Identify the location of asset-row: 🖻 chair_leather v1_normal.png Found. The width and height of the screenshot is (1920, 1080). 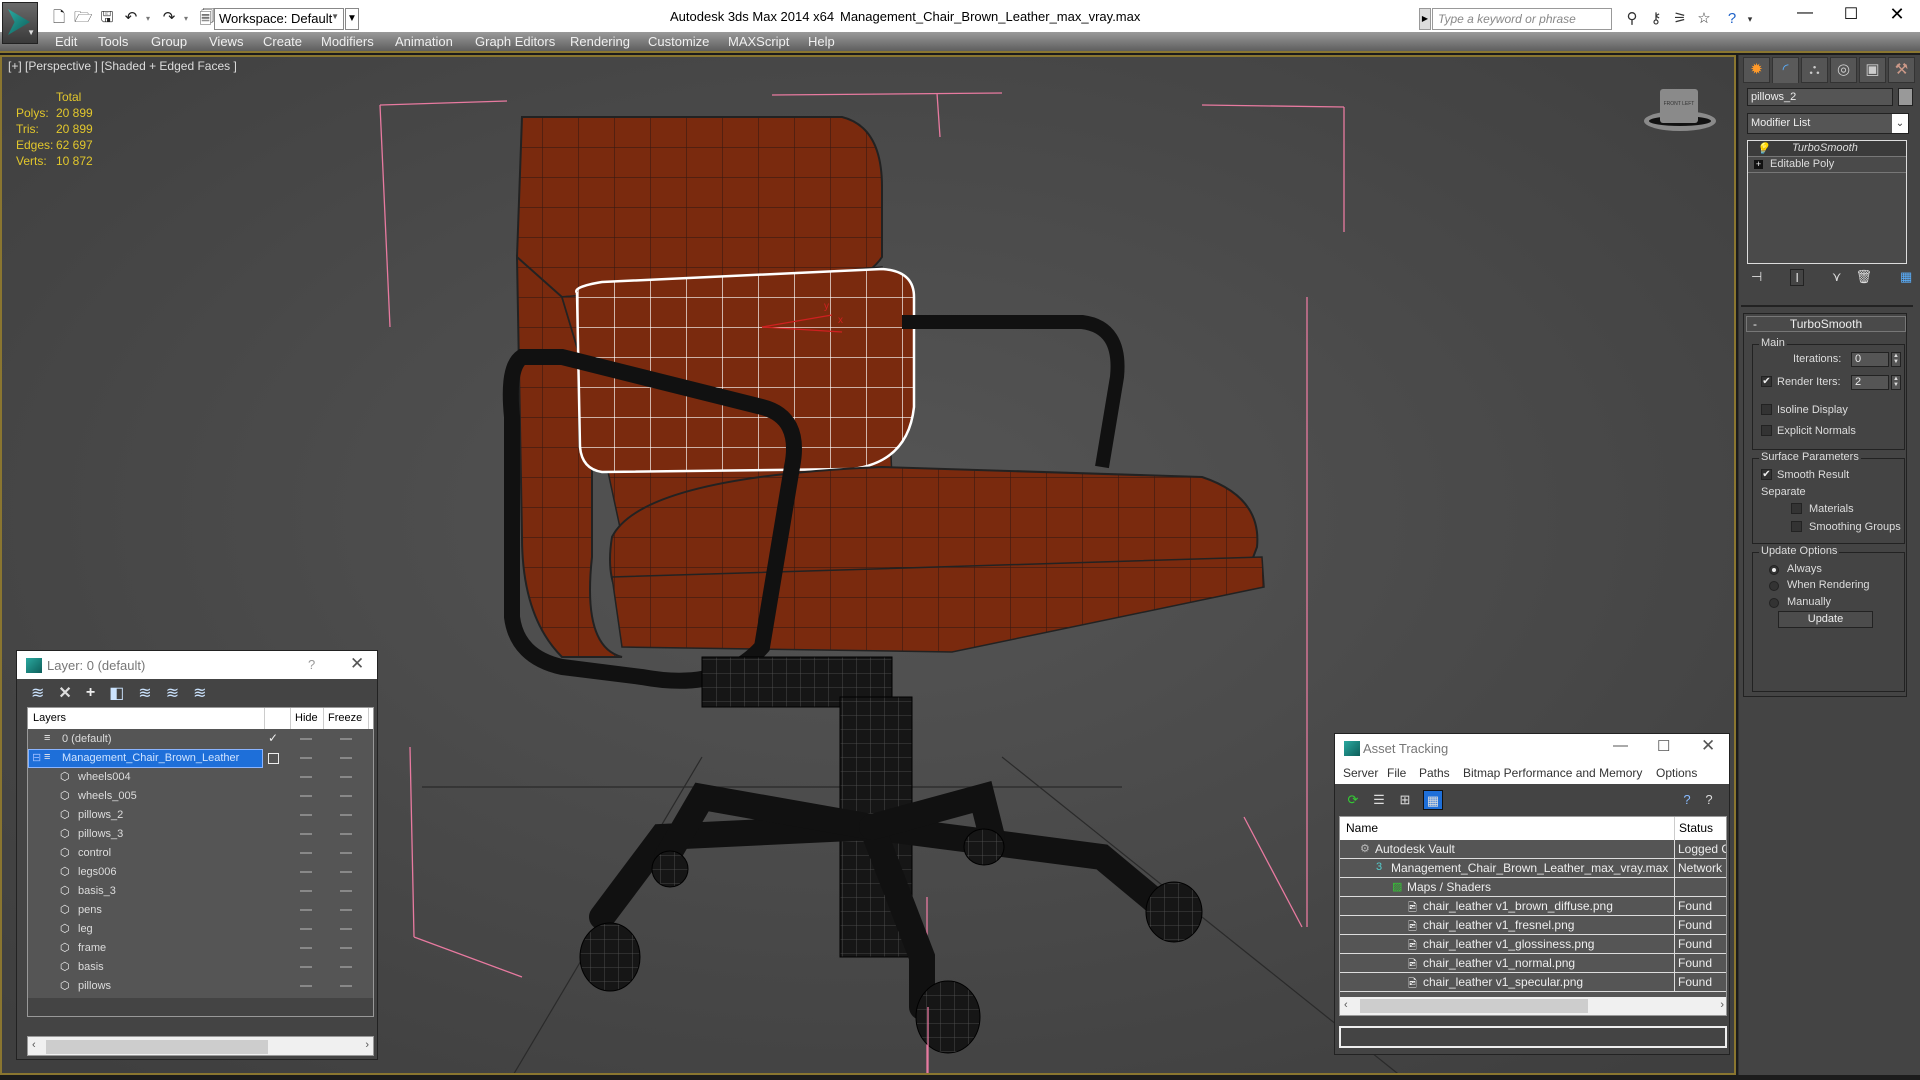
(1533, 963).